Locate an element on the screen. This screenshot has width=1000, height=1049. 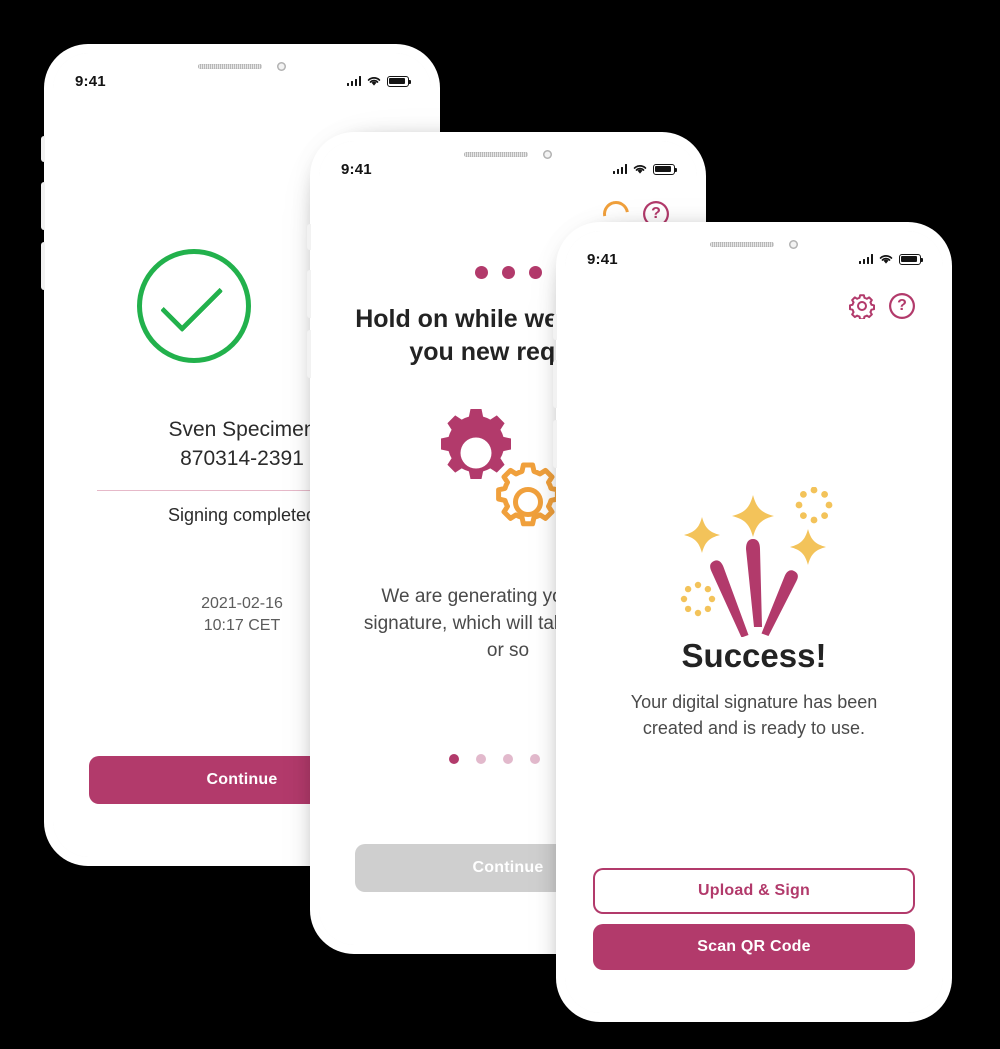
phone1-mute-switch is located at coordinates (43, 149).